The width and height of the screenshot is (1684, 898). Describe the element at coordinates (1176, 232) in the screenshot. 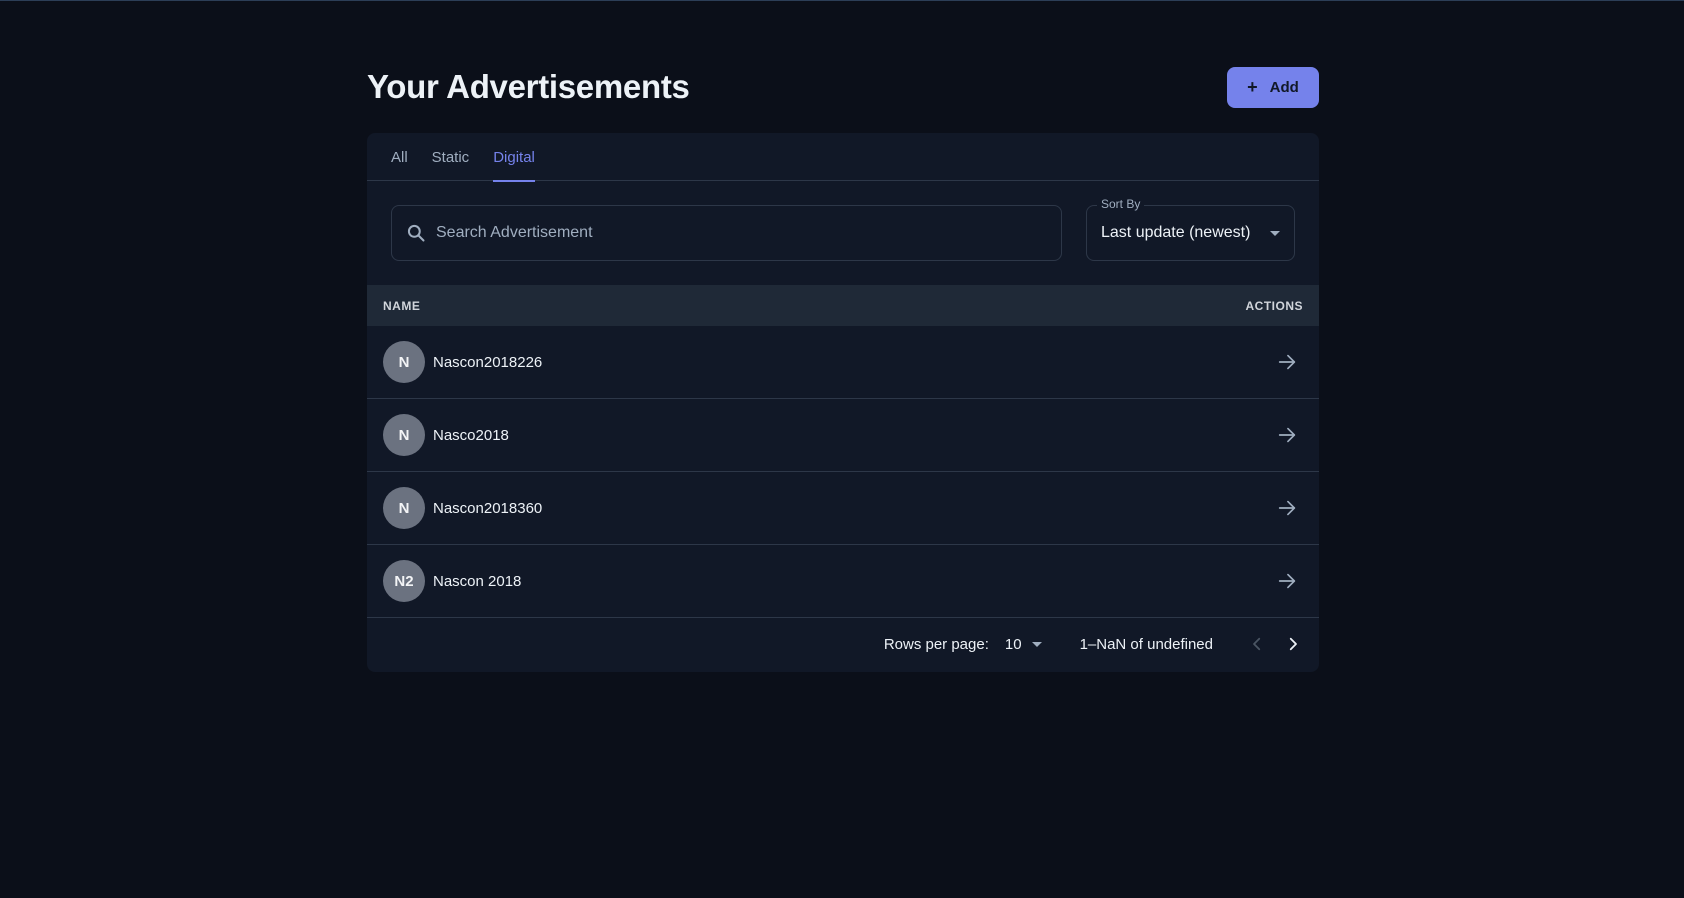

I see `sort-value: Last update (newest)` at that location.